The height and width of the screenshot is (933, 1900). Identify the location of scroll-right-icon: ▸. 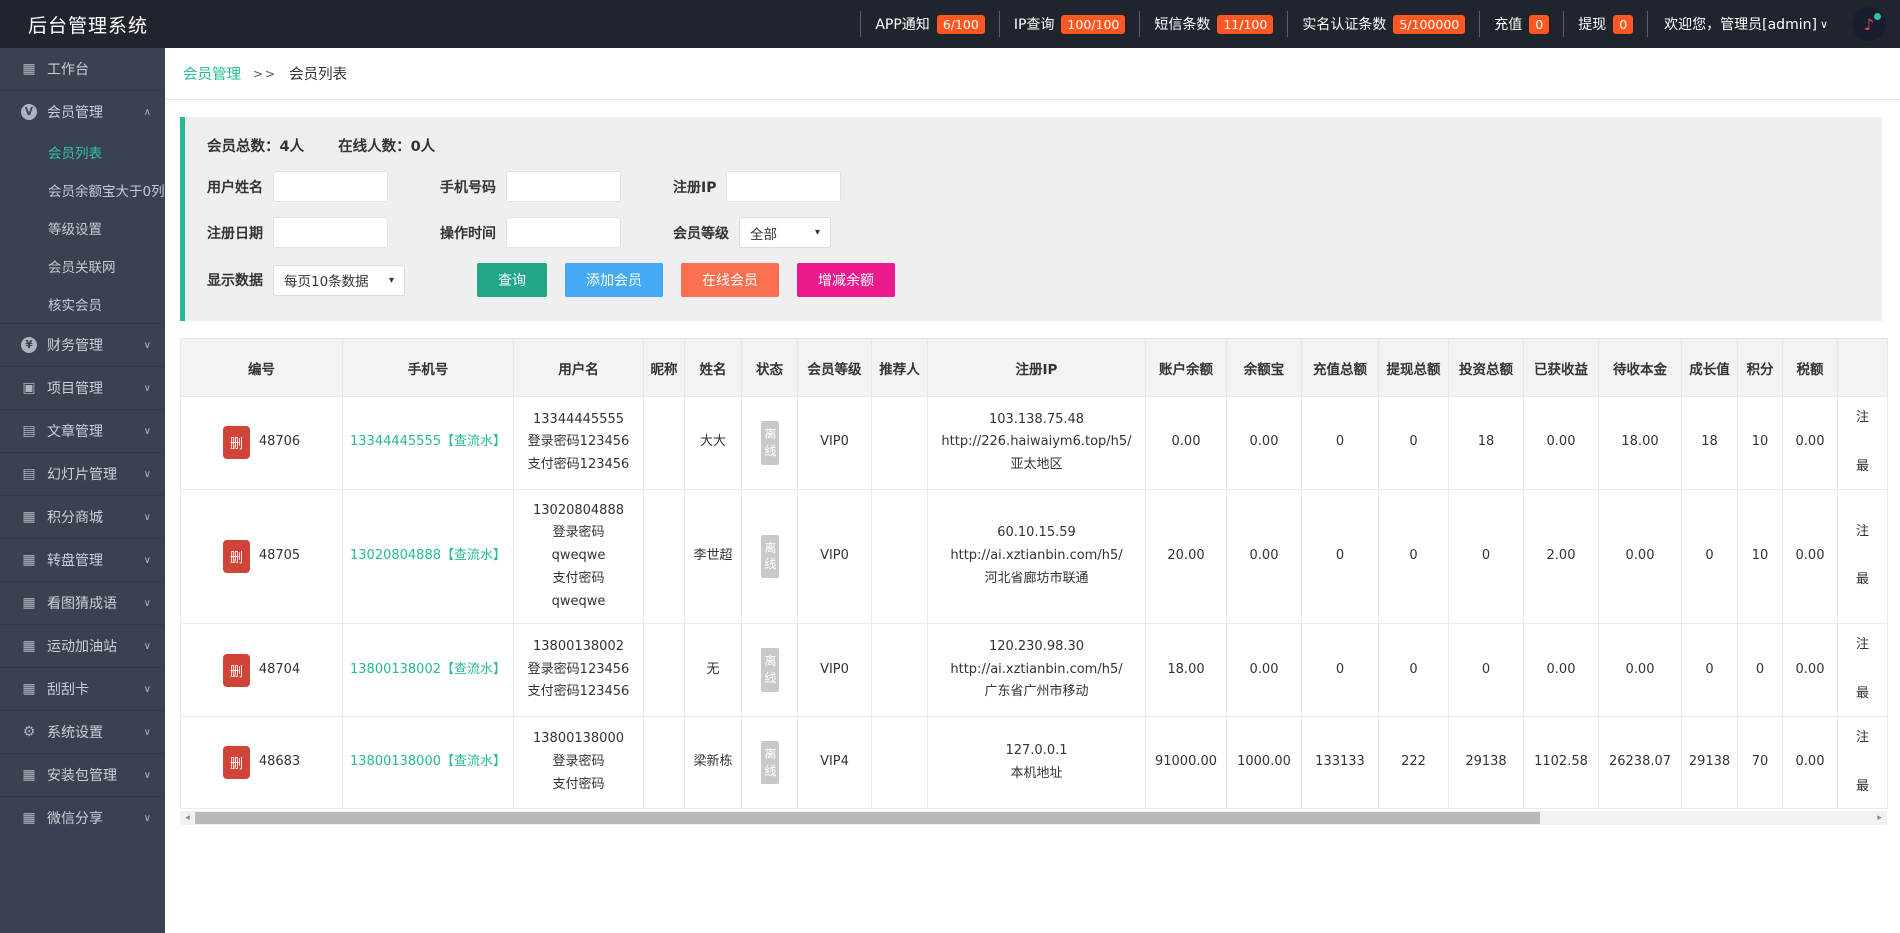
(1879, 818).